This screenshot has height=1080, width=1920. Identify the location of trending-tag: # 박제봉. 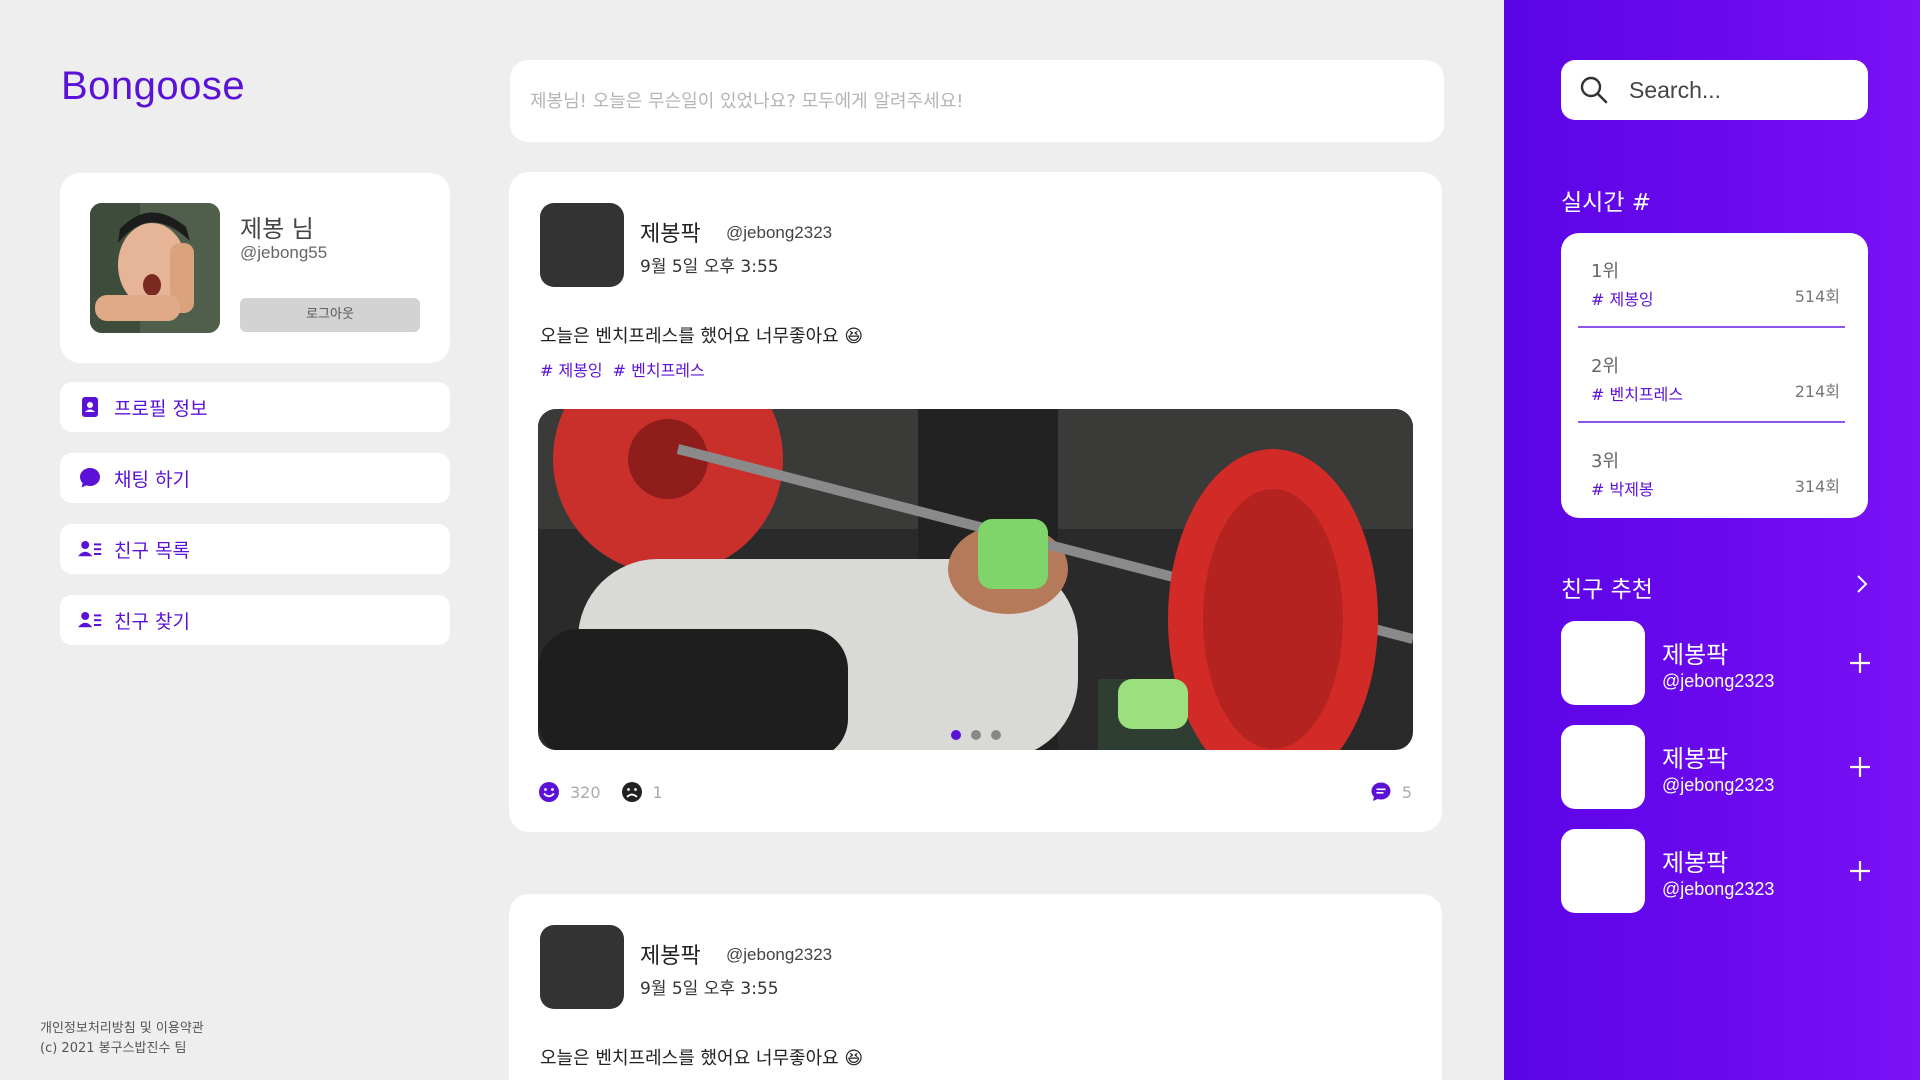
(1622, 488).